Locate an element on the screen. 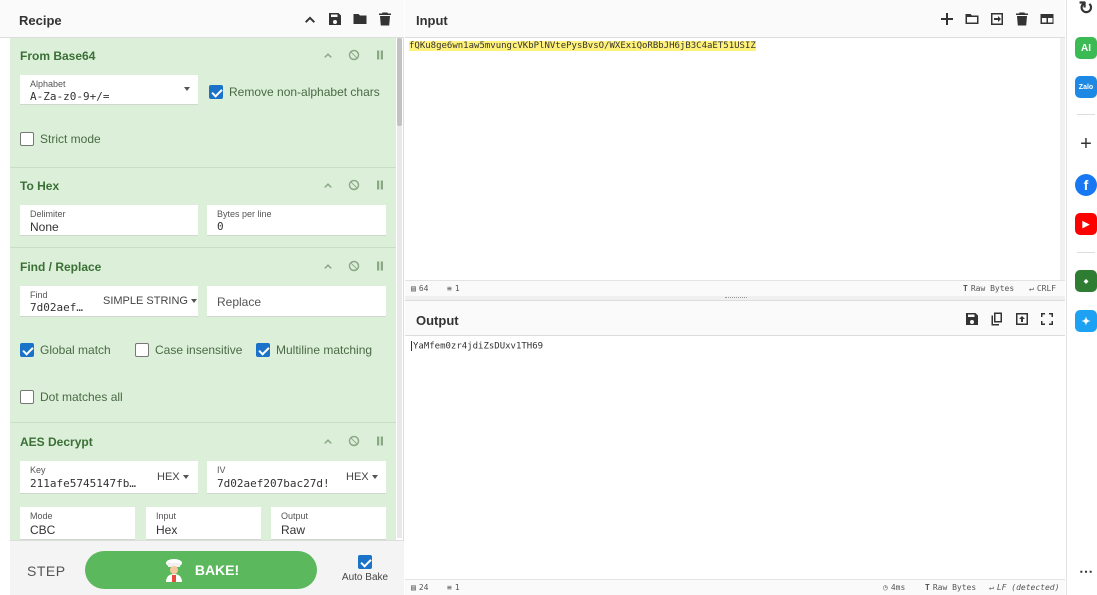  input-format-field: Input Hex is located at coordinates (203, 523).